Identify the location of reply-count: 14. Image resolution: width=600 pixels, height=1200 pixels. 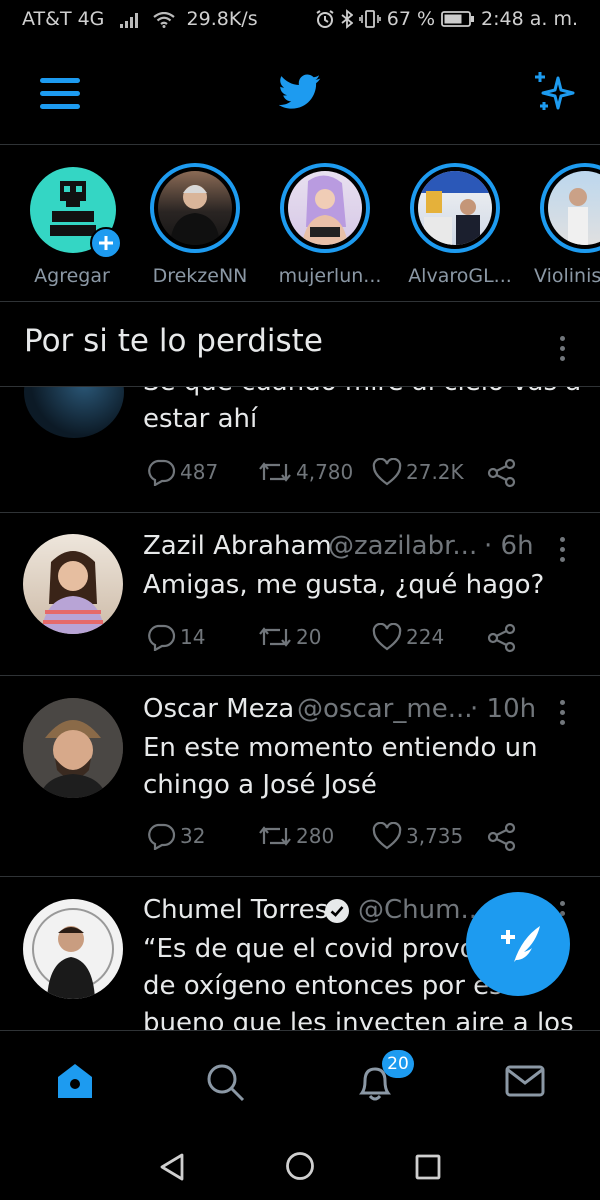
(193, 637).